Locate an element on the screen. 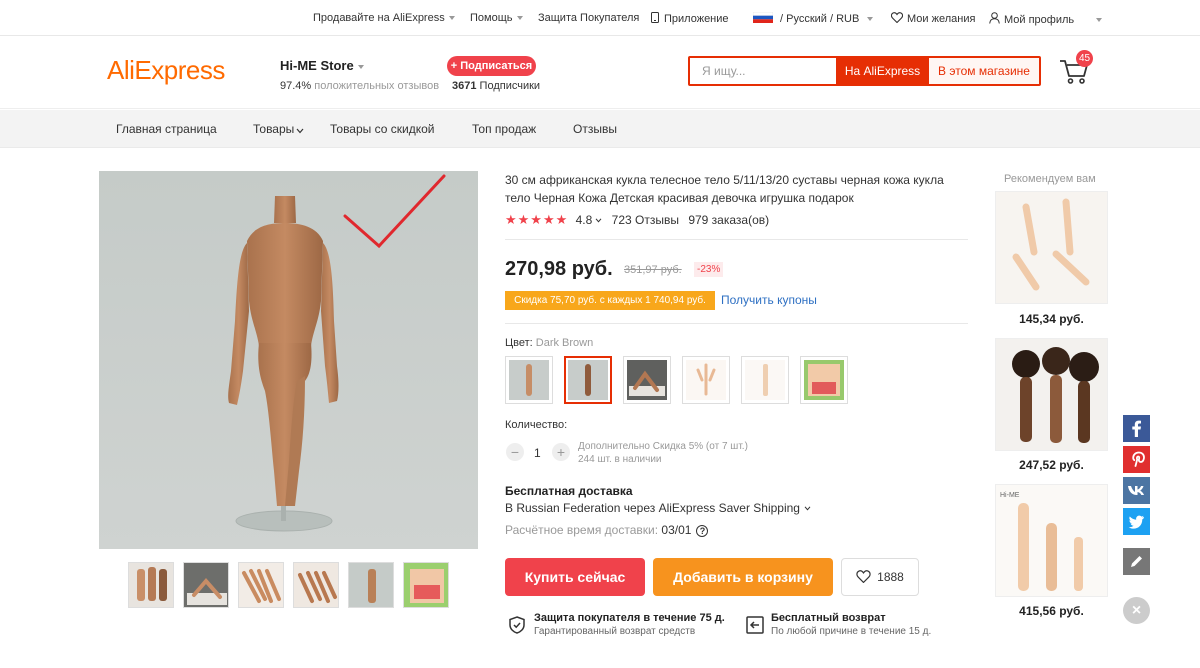 Image resolution: width=1200 pixels, height=668 pixels. subscribers-label: Подписчики is located at coordinates (510, 86).